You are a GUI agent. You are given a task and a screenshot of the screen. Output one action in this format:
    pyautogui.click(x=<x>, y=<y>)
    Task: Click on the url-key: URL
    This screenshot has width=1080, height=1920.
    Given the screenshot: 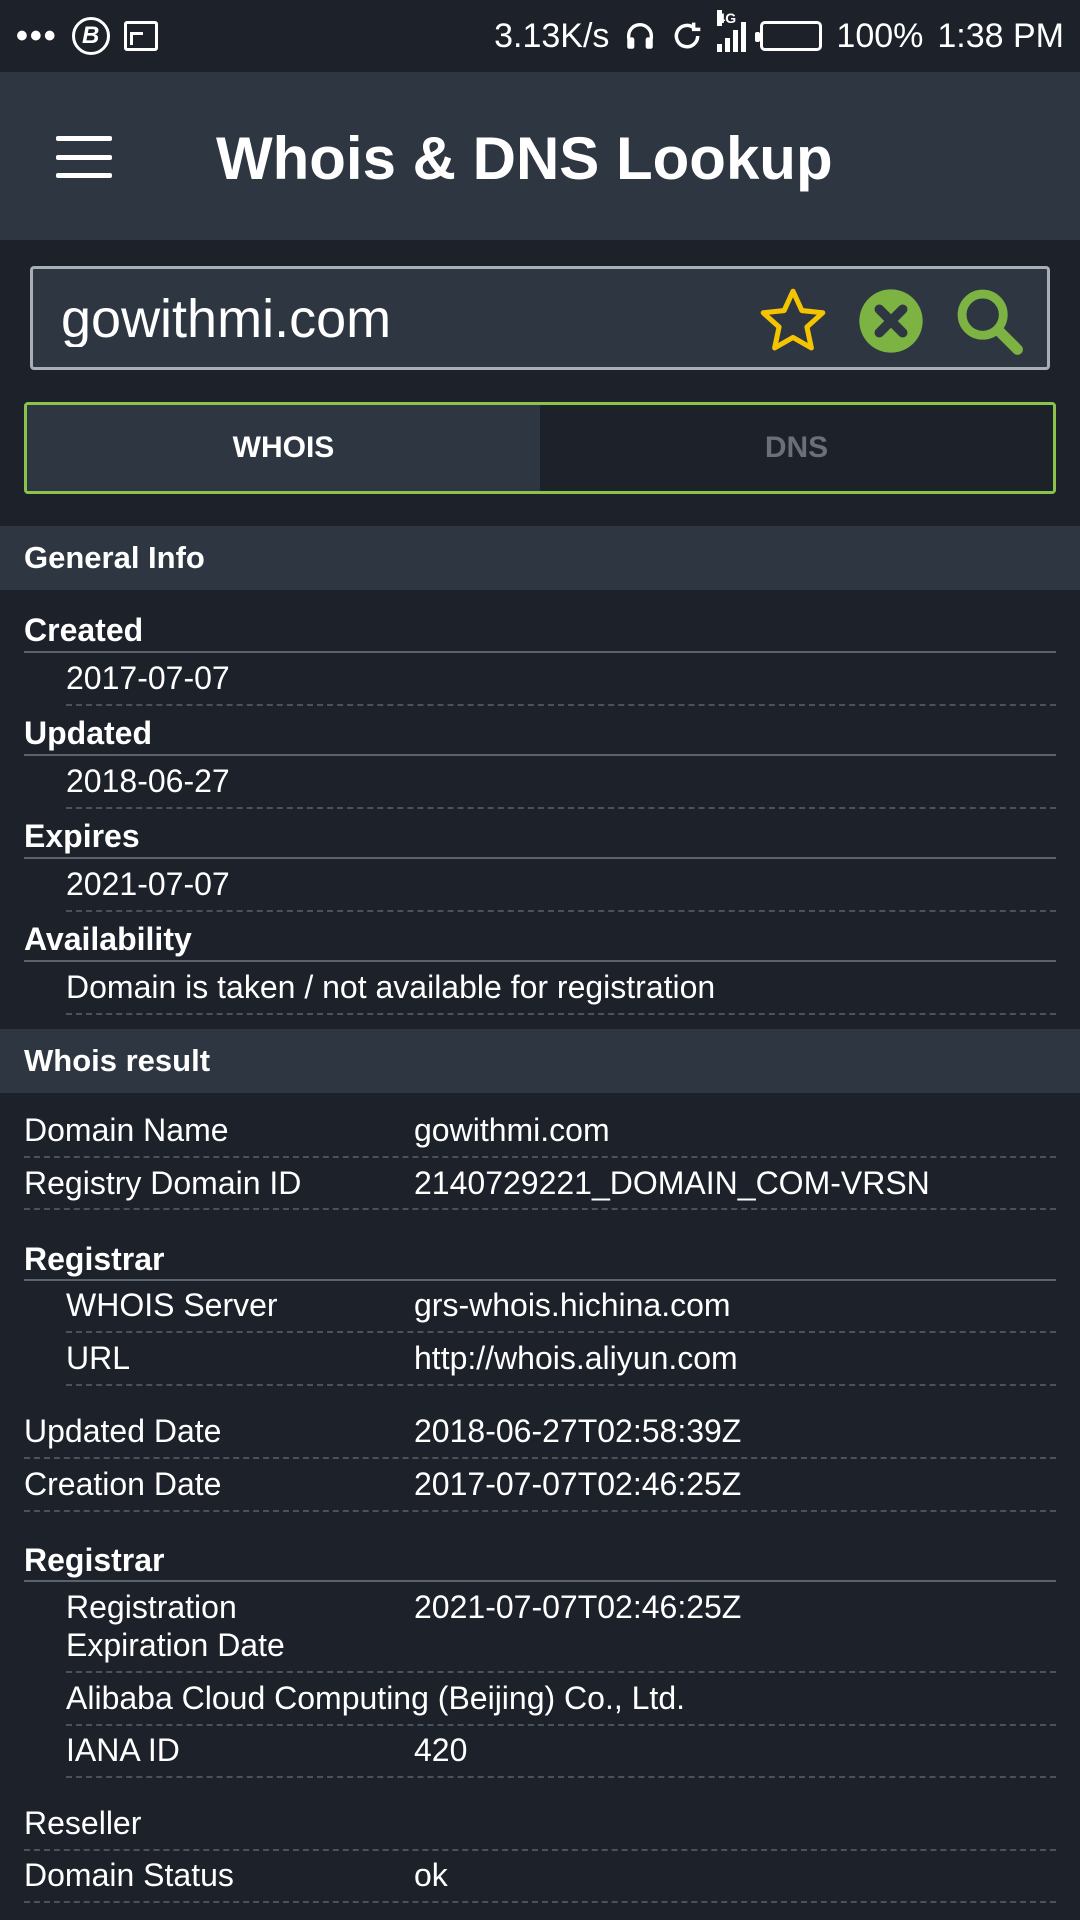 What is the action you would take?
    pyautogui.click(x=98, y=1358)
    